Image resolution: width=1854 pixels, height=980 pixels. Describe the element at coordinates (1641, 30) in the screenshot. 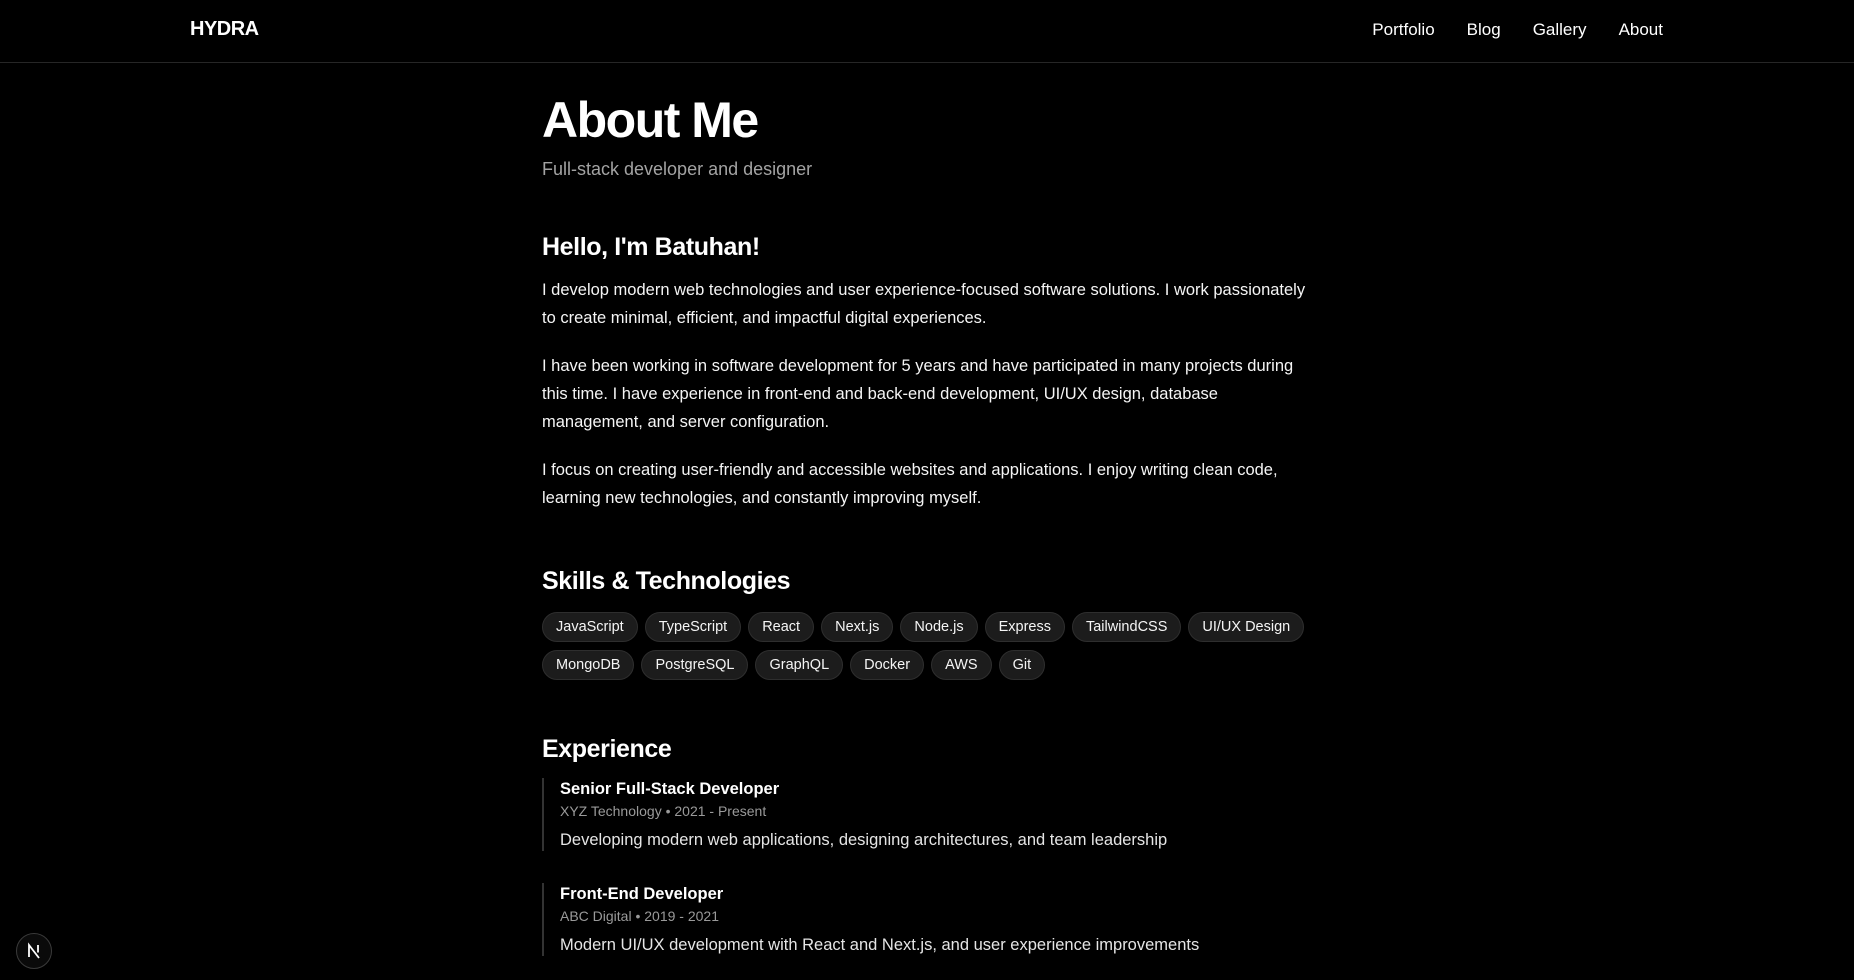

I see `nav-link-about: About` at that location.